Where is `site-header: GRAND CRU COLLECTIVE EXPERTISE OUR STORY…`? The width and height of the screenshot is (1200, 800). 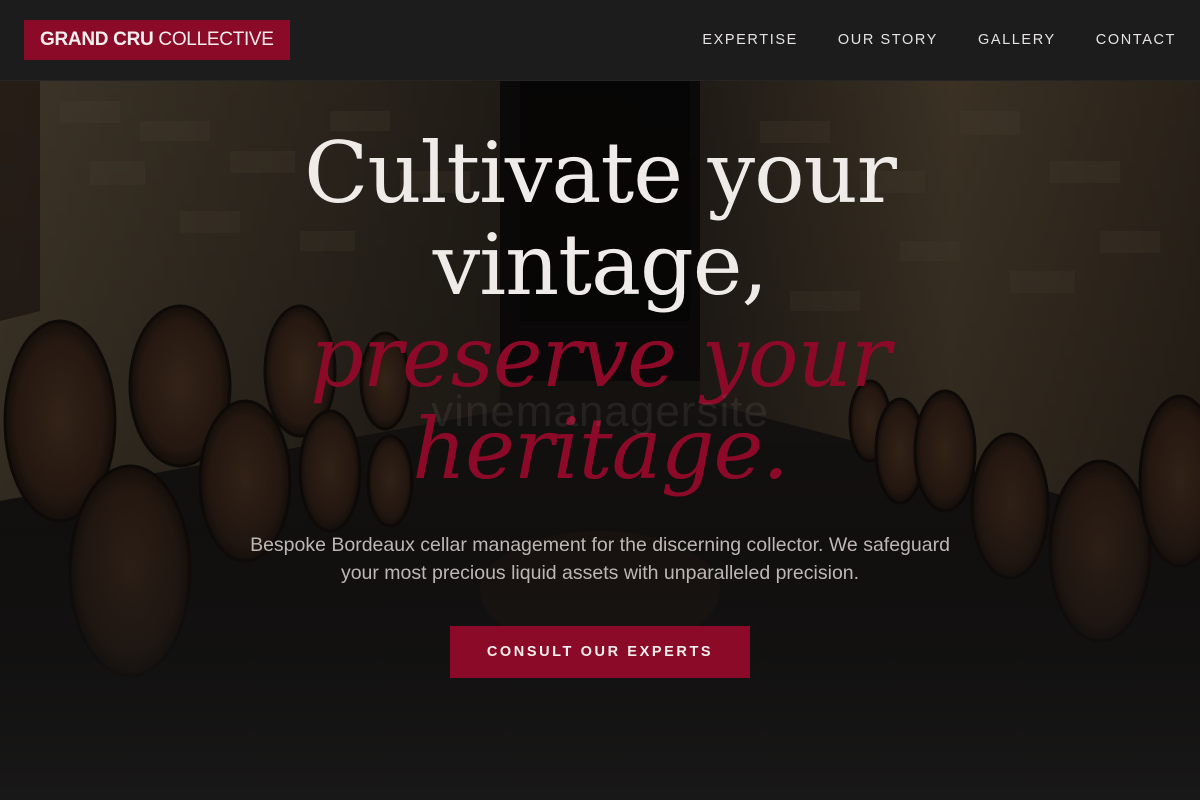 site-header: GRAND CRU COLLECTIVE EXPERTISE OUR STORY… is located at coordinates (600, 40).